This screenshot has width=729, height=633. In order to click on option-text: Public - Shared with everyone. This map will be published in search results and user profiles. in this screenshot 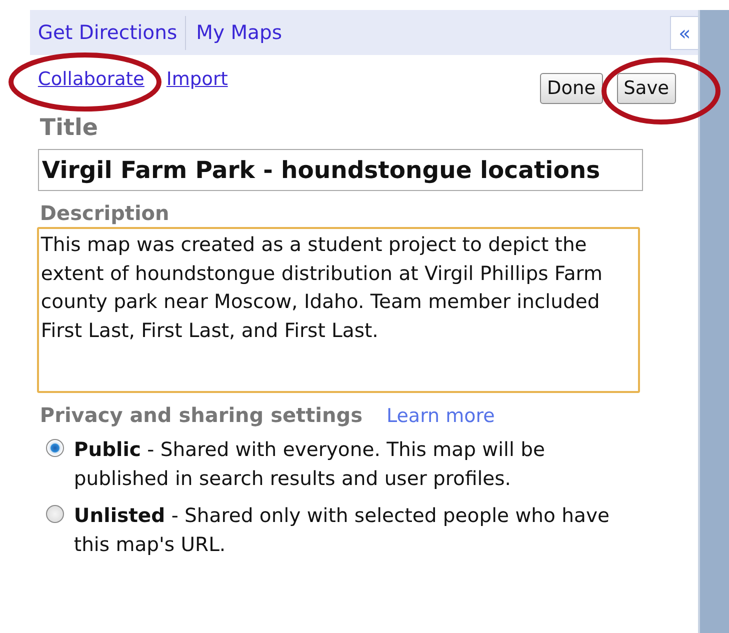, I will do `click(310, 464)`.